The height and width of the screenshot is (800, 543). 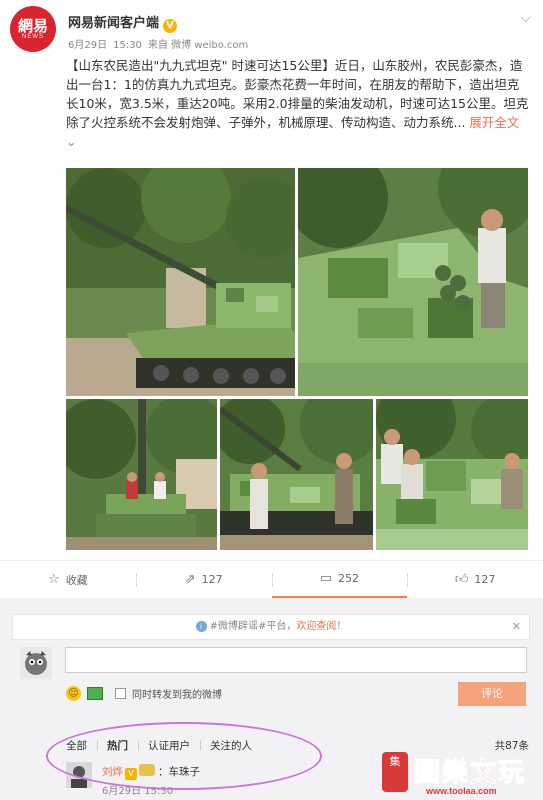 What do you see at coordinates (81, 745) in the screenshot?
I see `filter-tab-all: 全部` at bounding box center [81, 745].